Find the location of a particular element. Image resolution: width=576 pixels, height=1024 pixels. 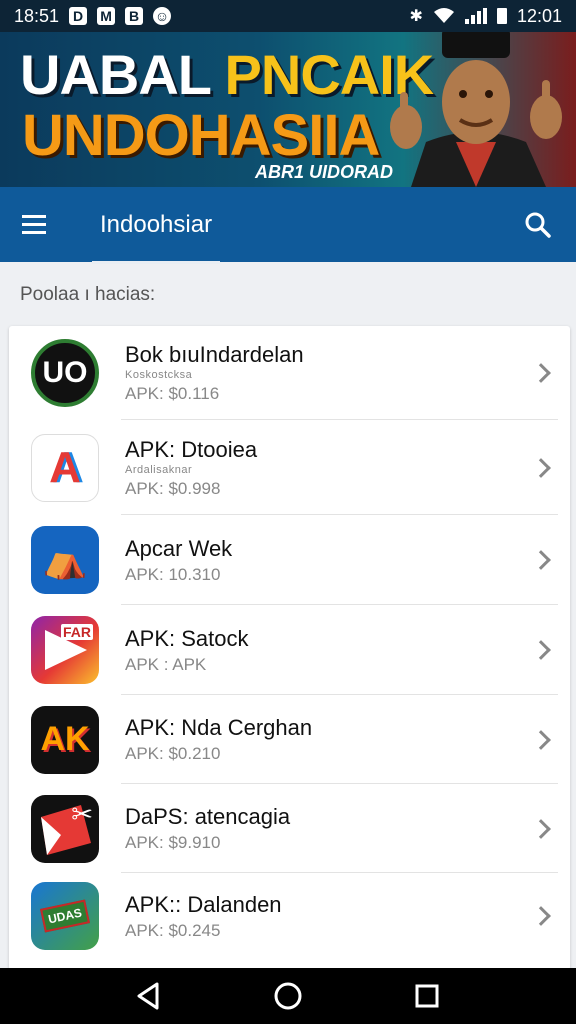

item-subtitle: Ardalisaknar is located at coordinates (159, 469).